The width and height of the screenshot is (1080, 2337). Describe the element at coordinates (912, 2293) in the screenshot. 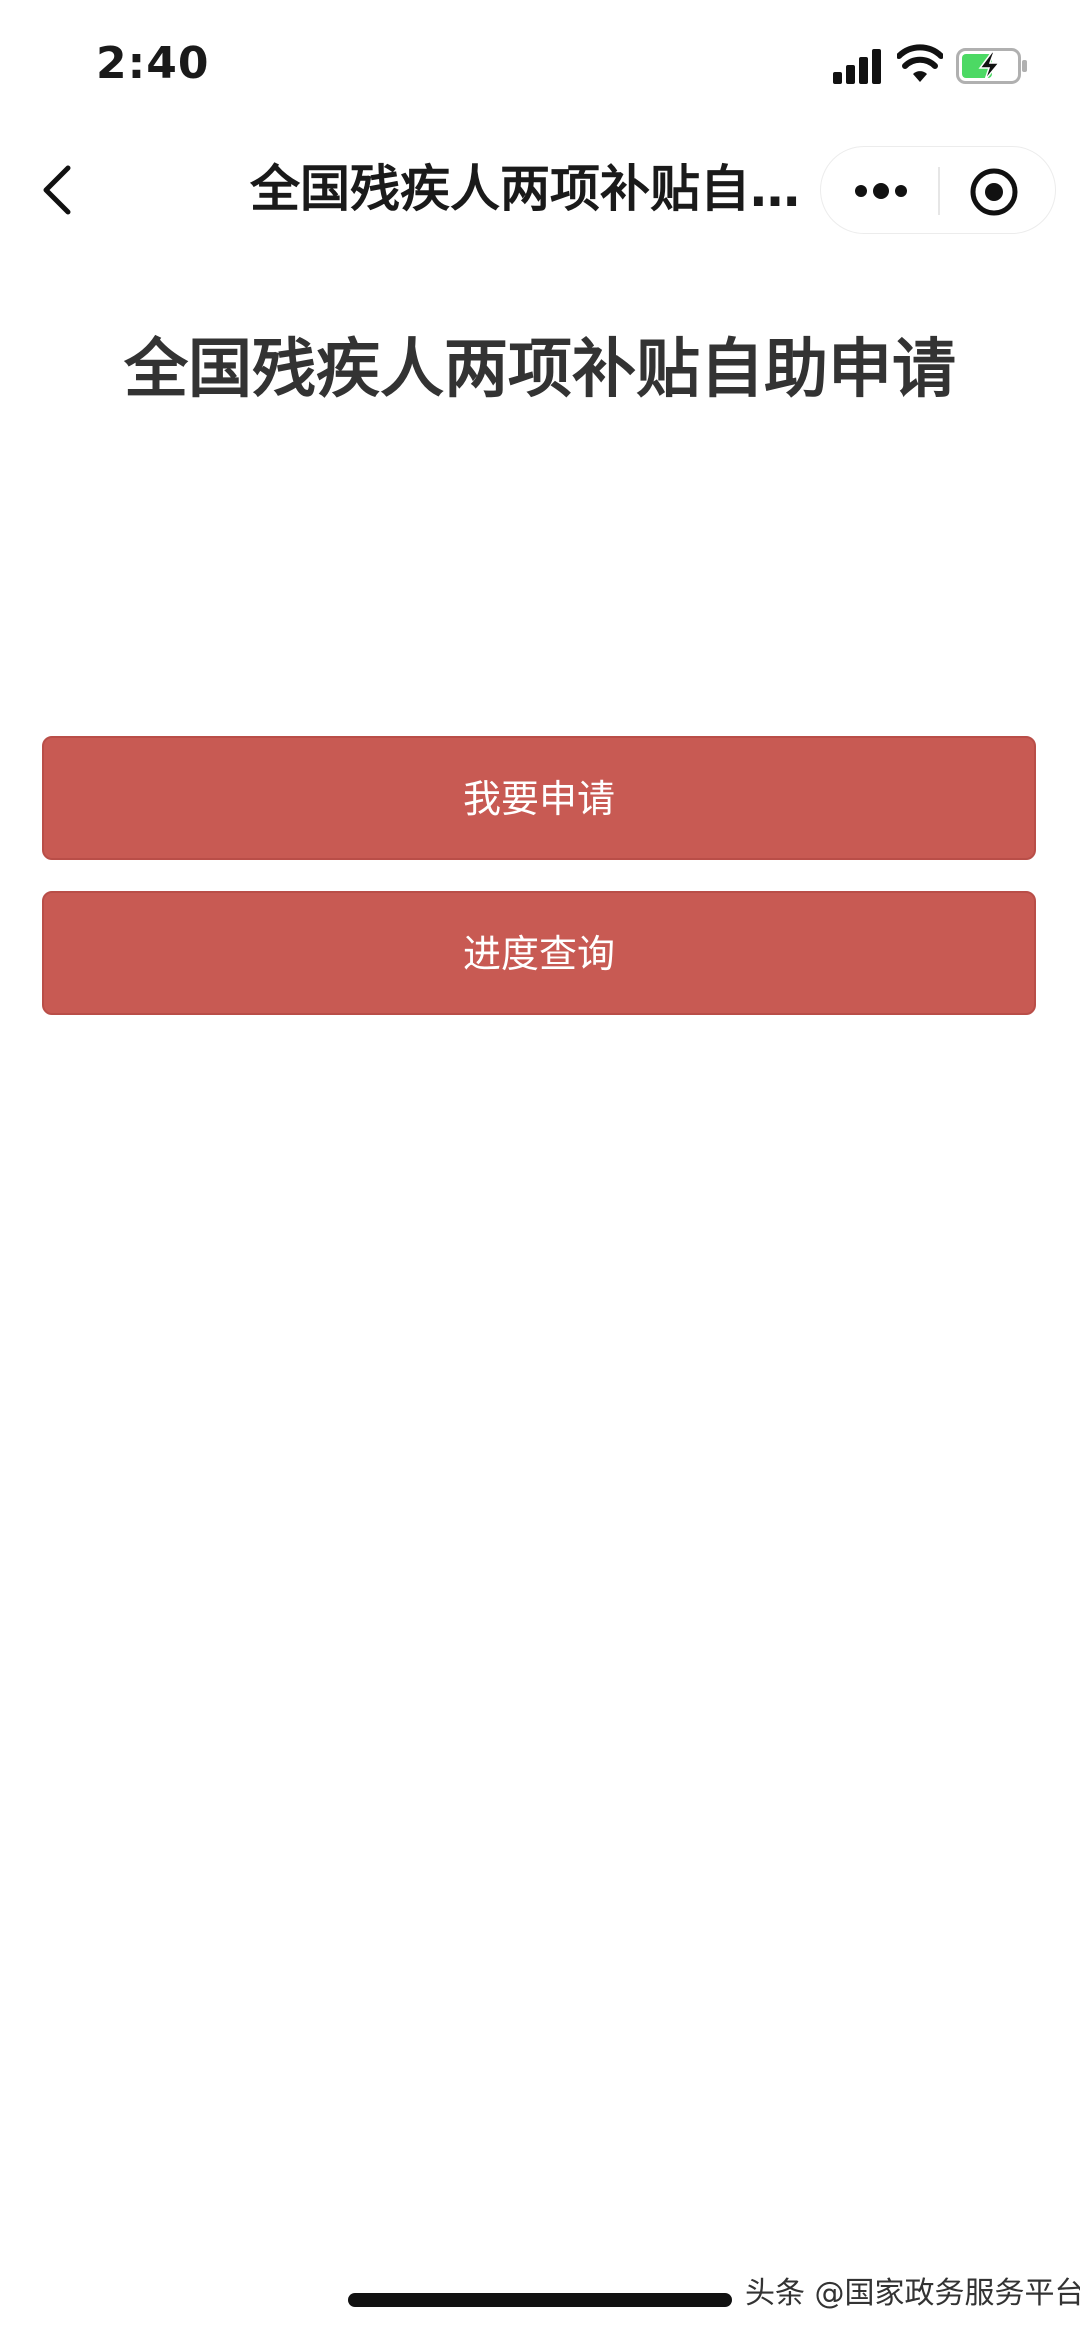

I see `watermark: 头条 @国家政务服务平台` at that location.